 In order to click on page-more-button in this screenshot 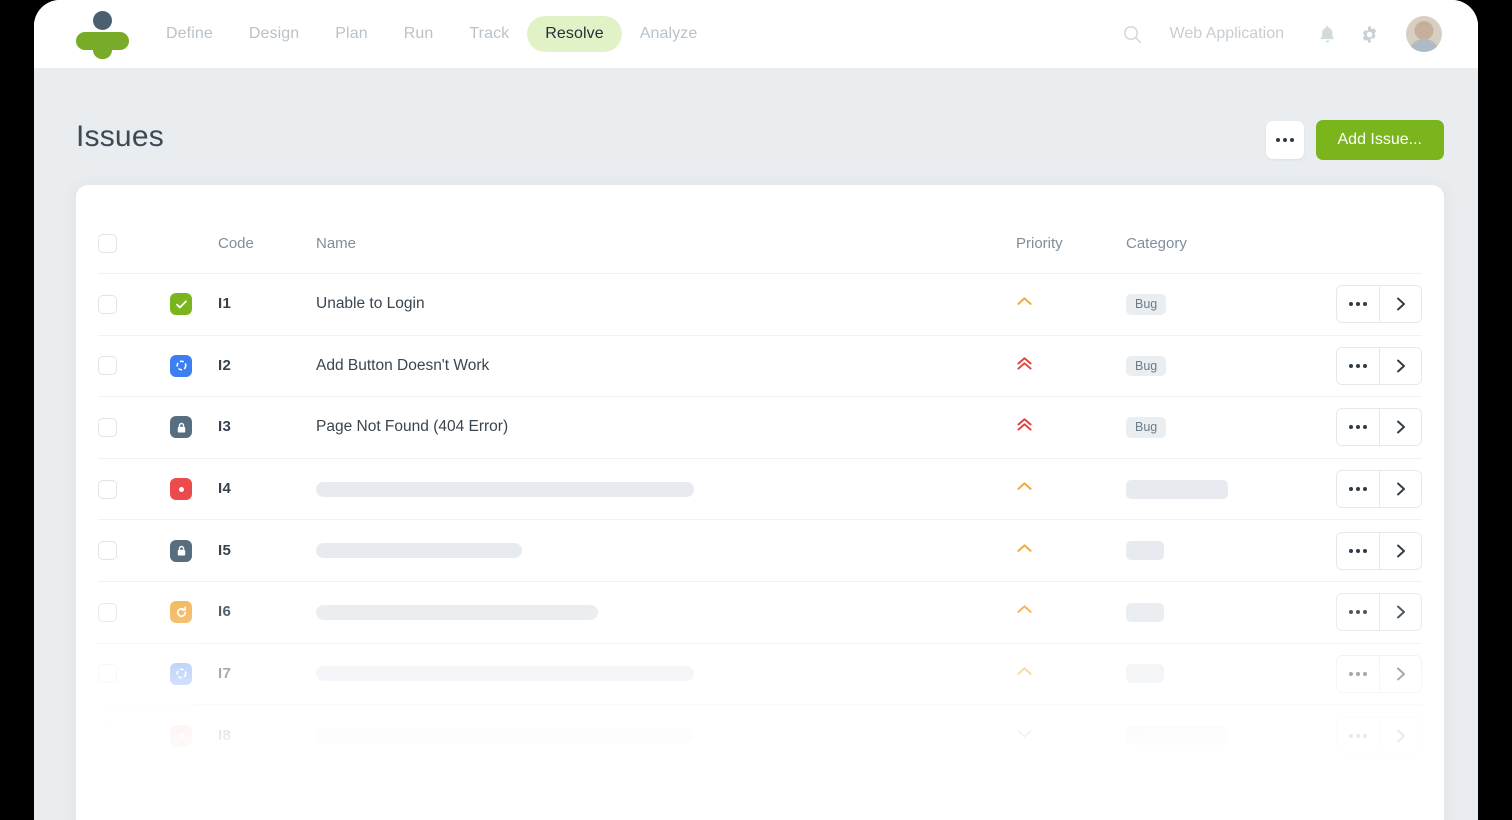, I will do `click(1284, 140)`.